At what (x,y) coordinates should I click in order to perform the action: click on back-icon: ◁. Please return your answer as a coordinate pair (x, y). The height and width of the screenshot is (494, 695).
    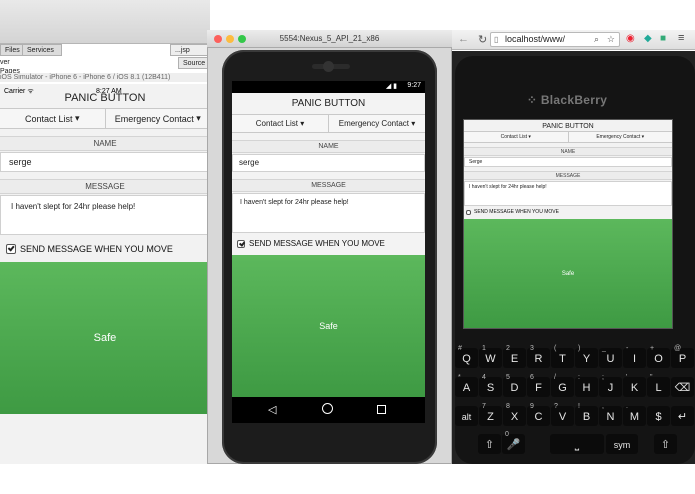
    Looking at the image, I should click on (272, 409).